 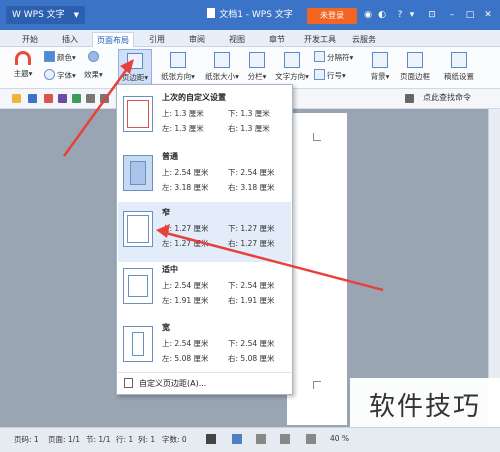 What do you see at coordinates (277, 39) in the screenshot?
I see `tab-chapter: 章节` at bounding box center [277, 39].